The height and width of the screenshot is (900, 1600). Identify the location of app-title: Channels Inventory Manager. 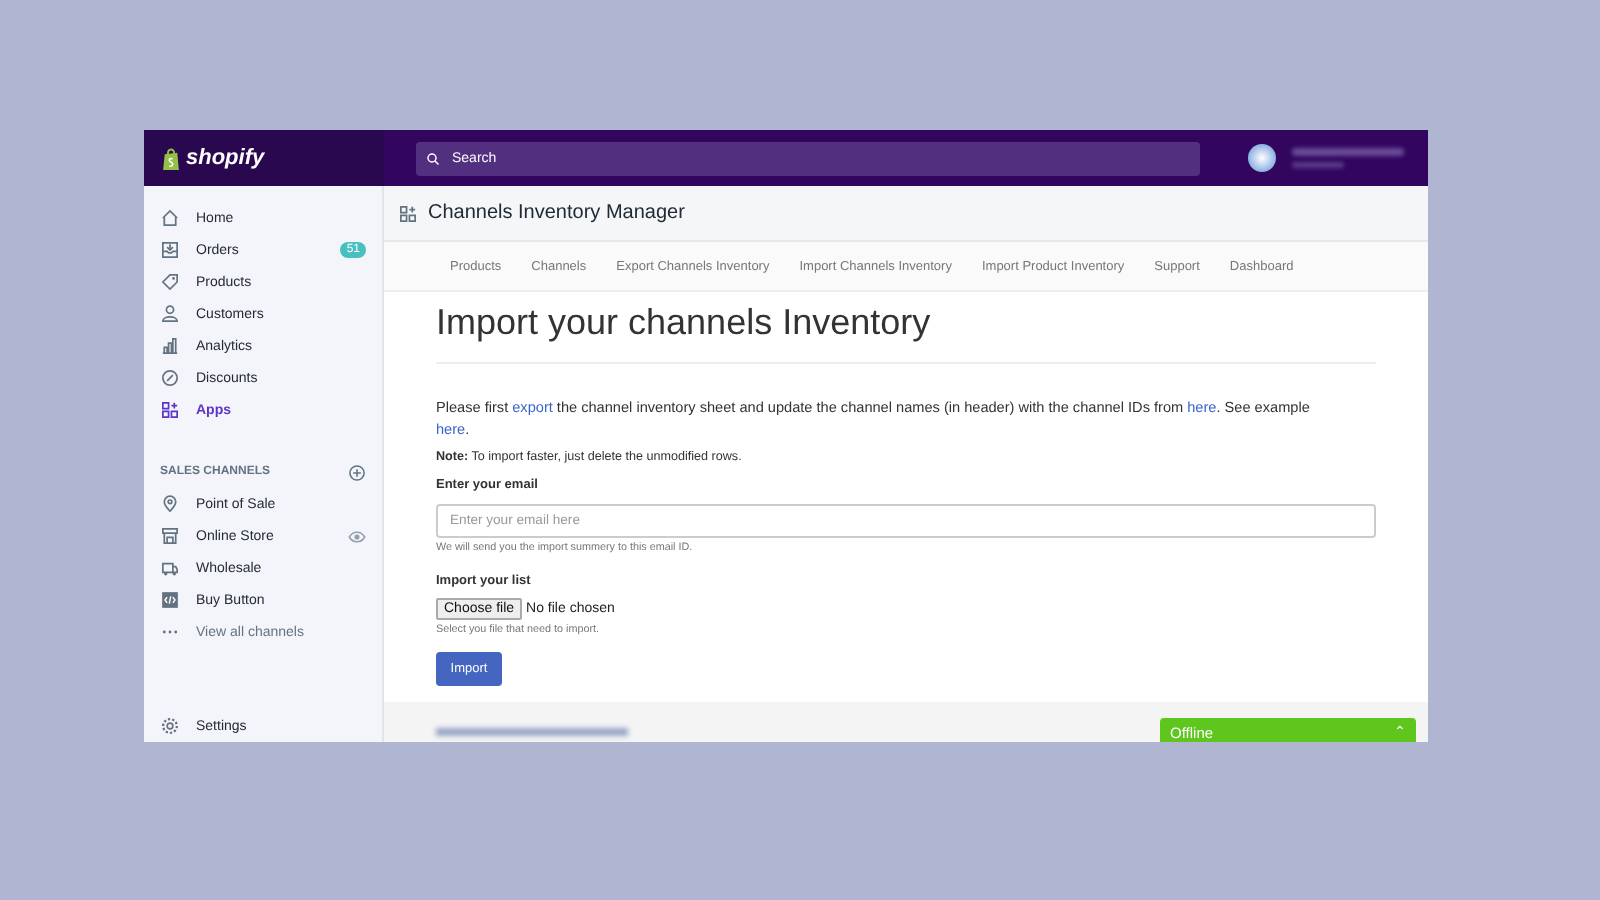
(556, 213).